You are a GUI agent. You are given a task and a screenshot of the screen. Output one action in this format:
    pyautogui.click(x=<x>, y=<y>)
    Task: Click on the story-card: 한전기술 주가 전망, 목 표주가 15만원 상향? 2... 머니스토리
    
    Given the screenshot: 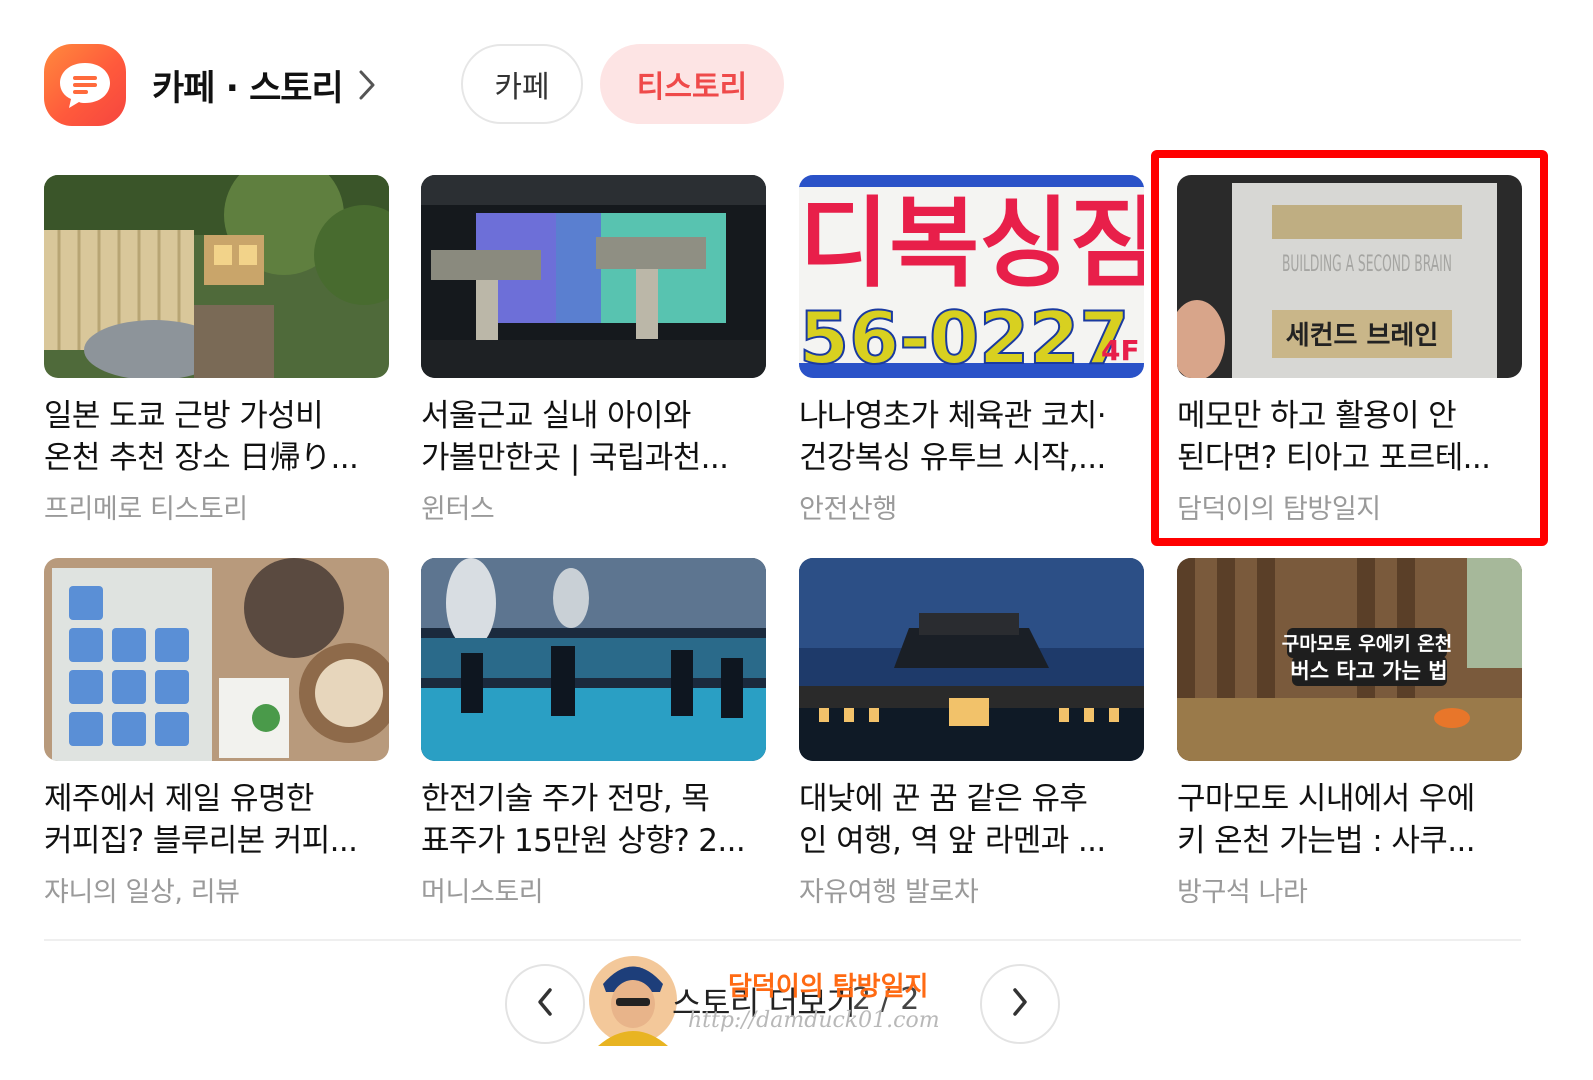 What is the action you would take?
    pyautogui.click(x=593, y=733)
    